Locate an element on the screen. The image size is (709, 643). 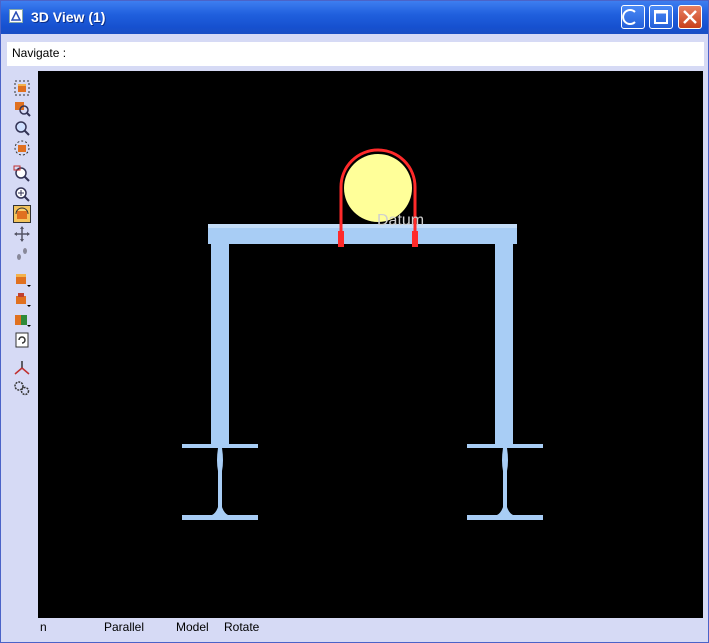
zoom-model-icon is located at coordinates (23, 109).